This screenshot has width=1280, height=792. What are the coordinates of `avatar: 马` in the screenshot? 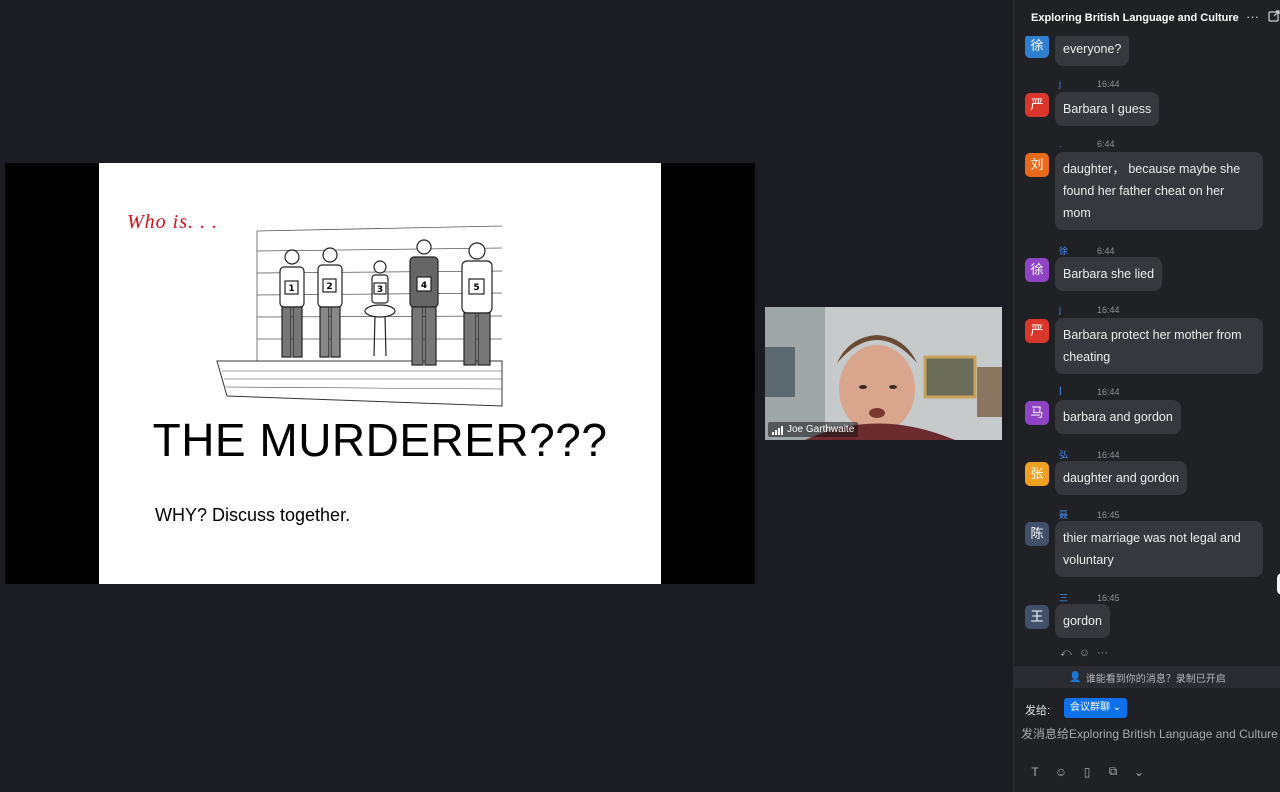 It's located at (1037, 413).